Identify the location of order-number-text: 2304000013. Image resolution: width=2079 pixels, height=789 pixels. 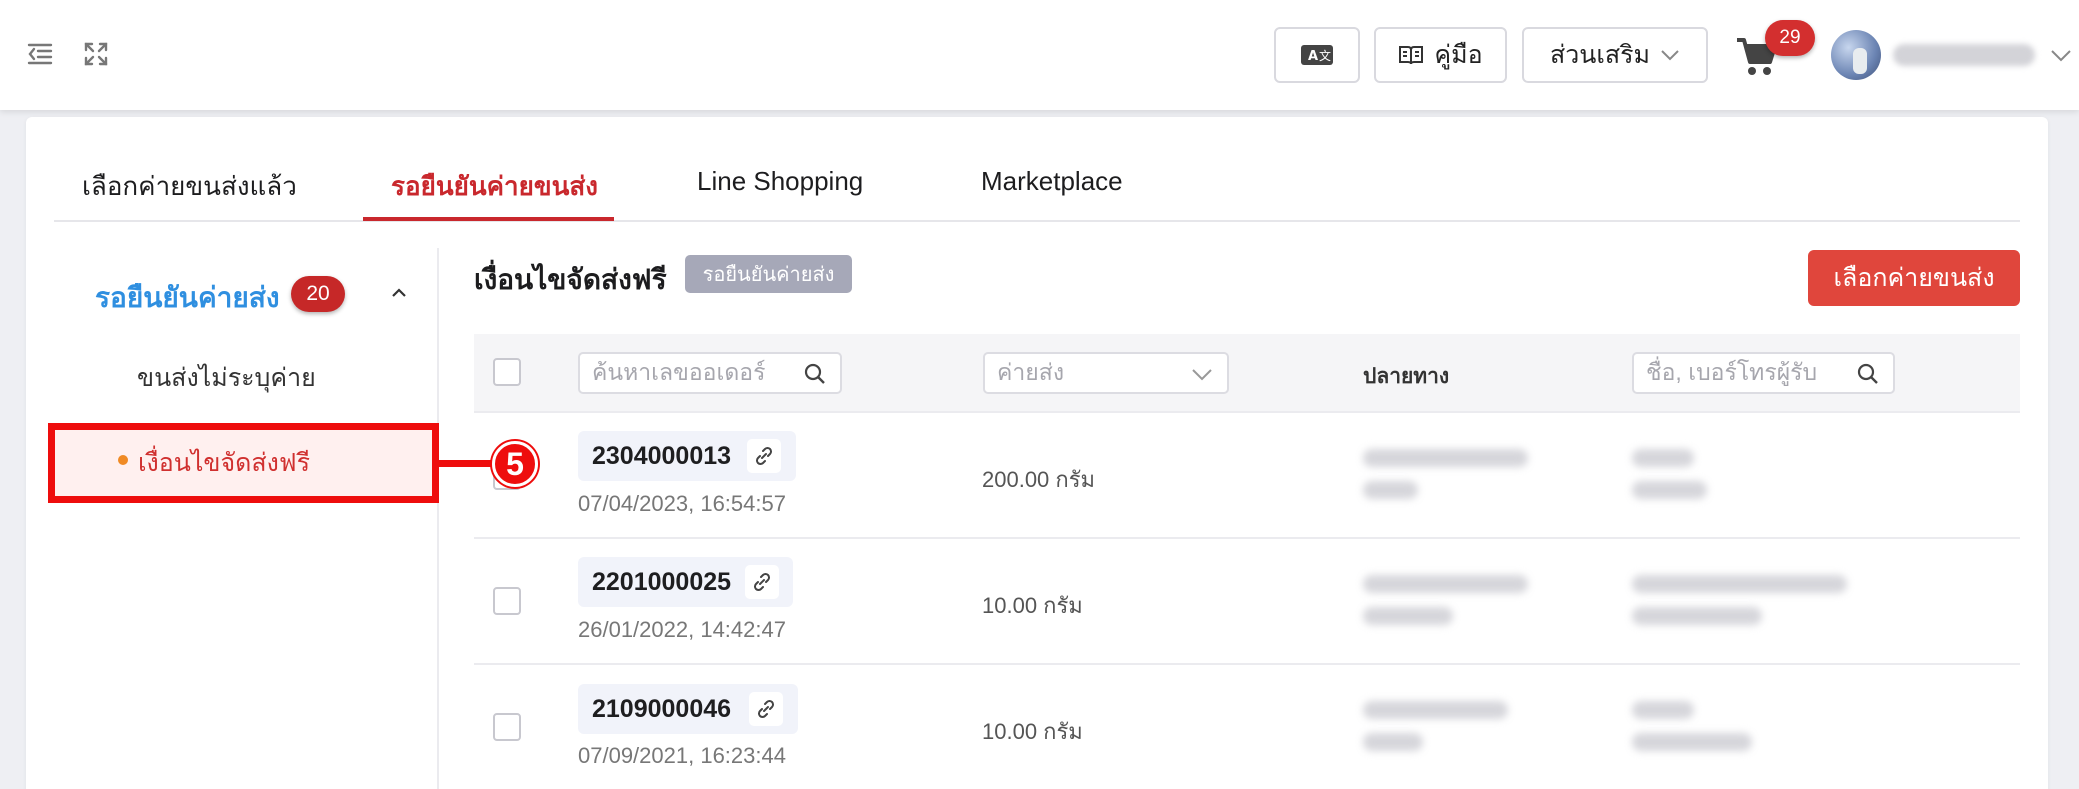
(662, 455).